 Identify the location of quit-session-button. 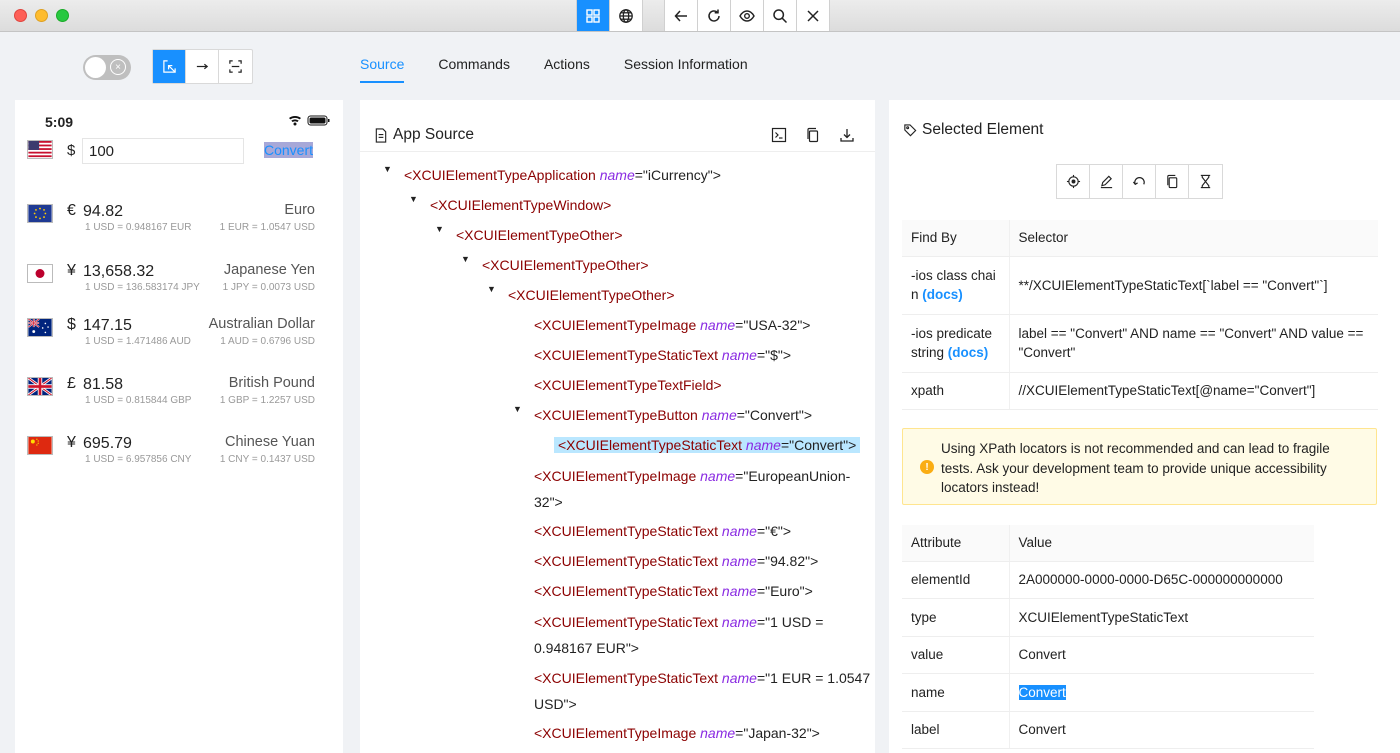
(813, 15).